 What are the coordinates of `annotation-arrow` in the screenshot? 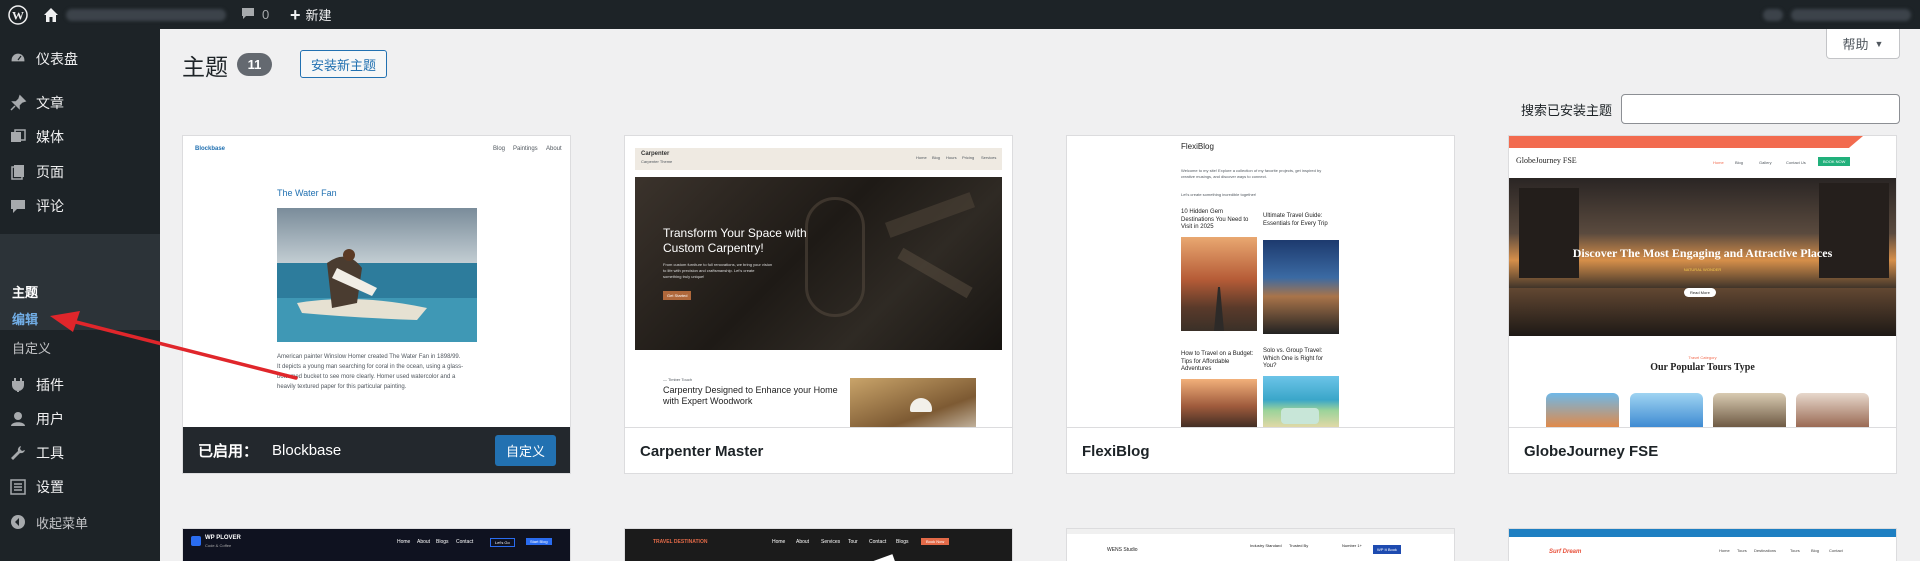 It's located at (174, 345).